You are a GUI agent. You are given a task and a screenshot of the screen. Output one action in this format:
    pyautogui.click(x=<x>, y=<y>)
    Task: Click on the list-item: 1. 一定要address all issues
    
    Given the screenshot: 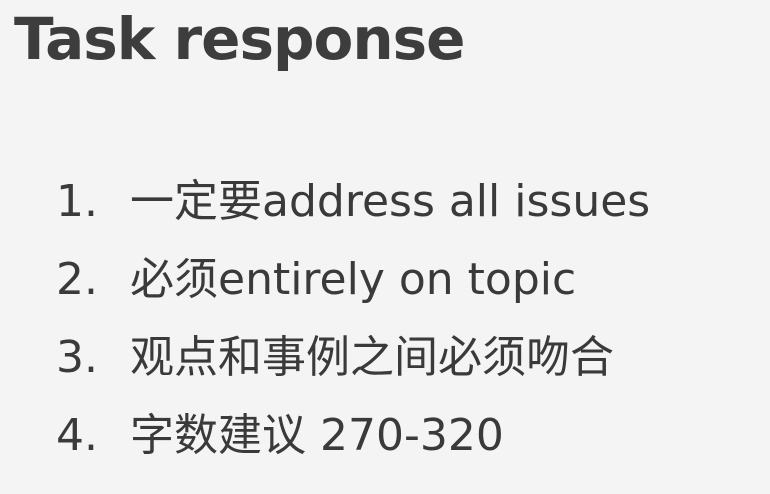 What is the action you would take?
    pyautogui.click(x=353, y=219)
    